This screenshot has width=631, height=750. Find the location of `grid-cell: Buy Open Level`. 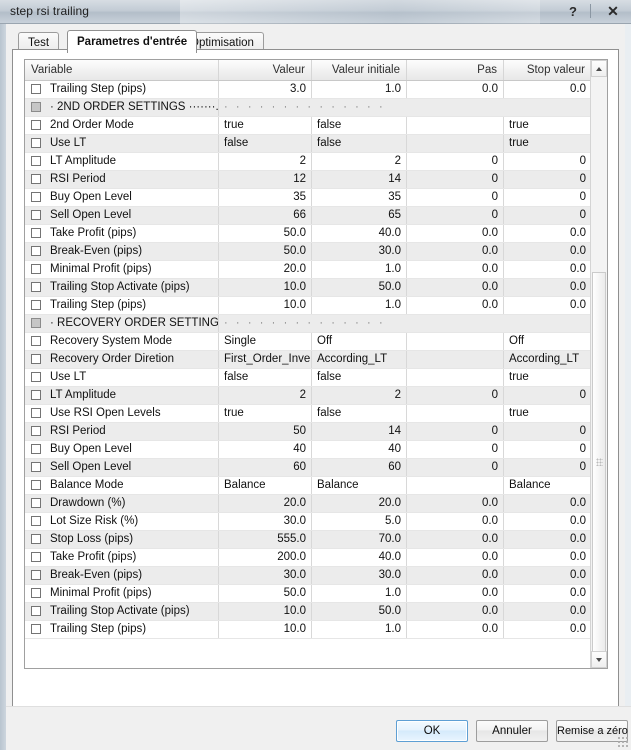

grid-cell: Buy Open Level is located at coordinates (122, 449).